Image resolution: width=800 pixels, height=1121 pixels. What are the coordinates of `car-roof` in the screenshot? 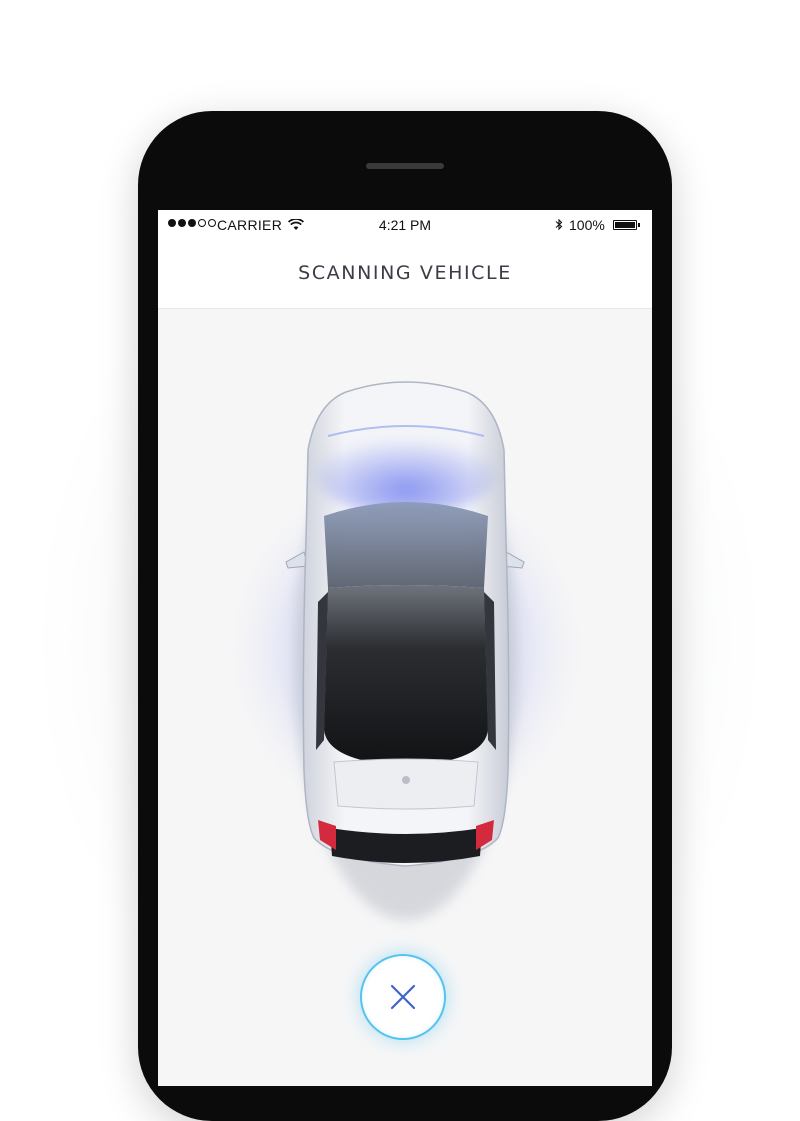 It's located at (406, 675).